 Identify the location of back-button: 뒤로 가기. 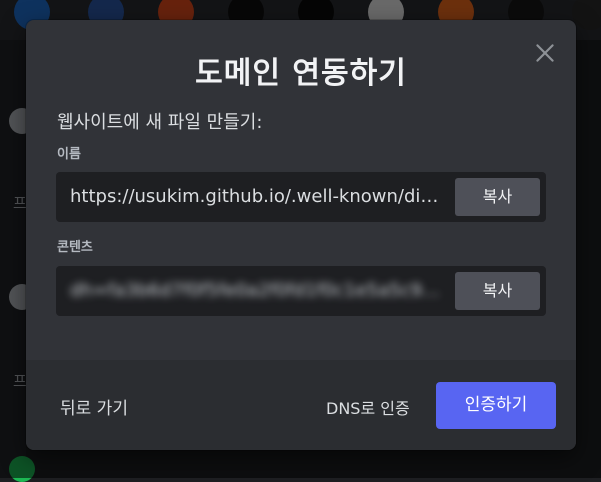
(94, 406).